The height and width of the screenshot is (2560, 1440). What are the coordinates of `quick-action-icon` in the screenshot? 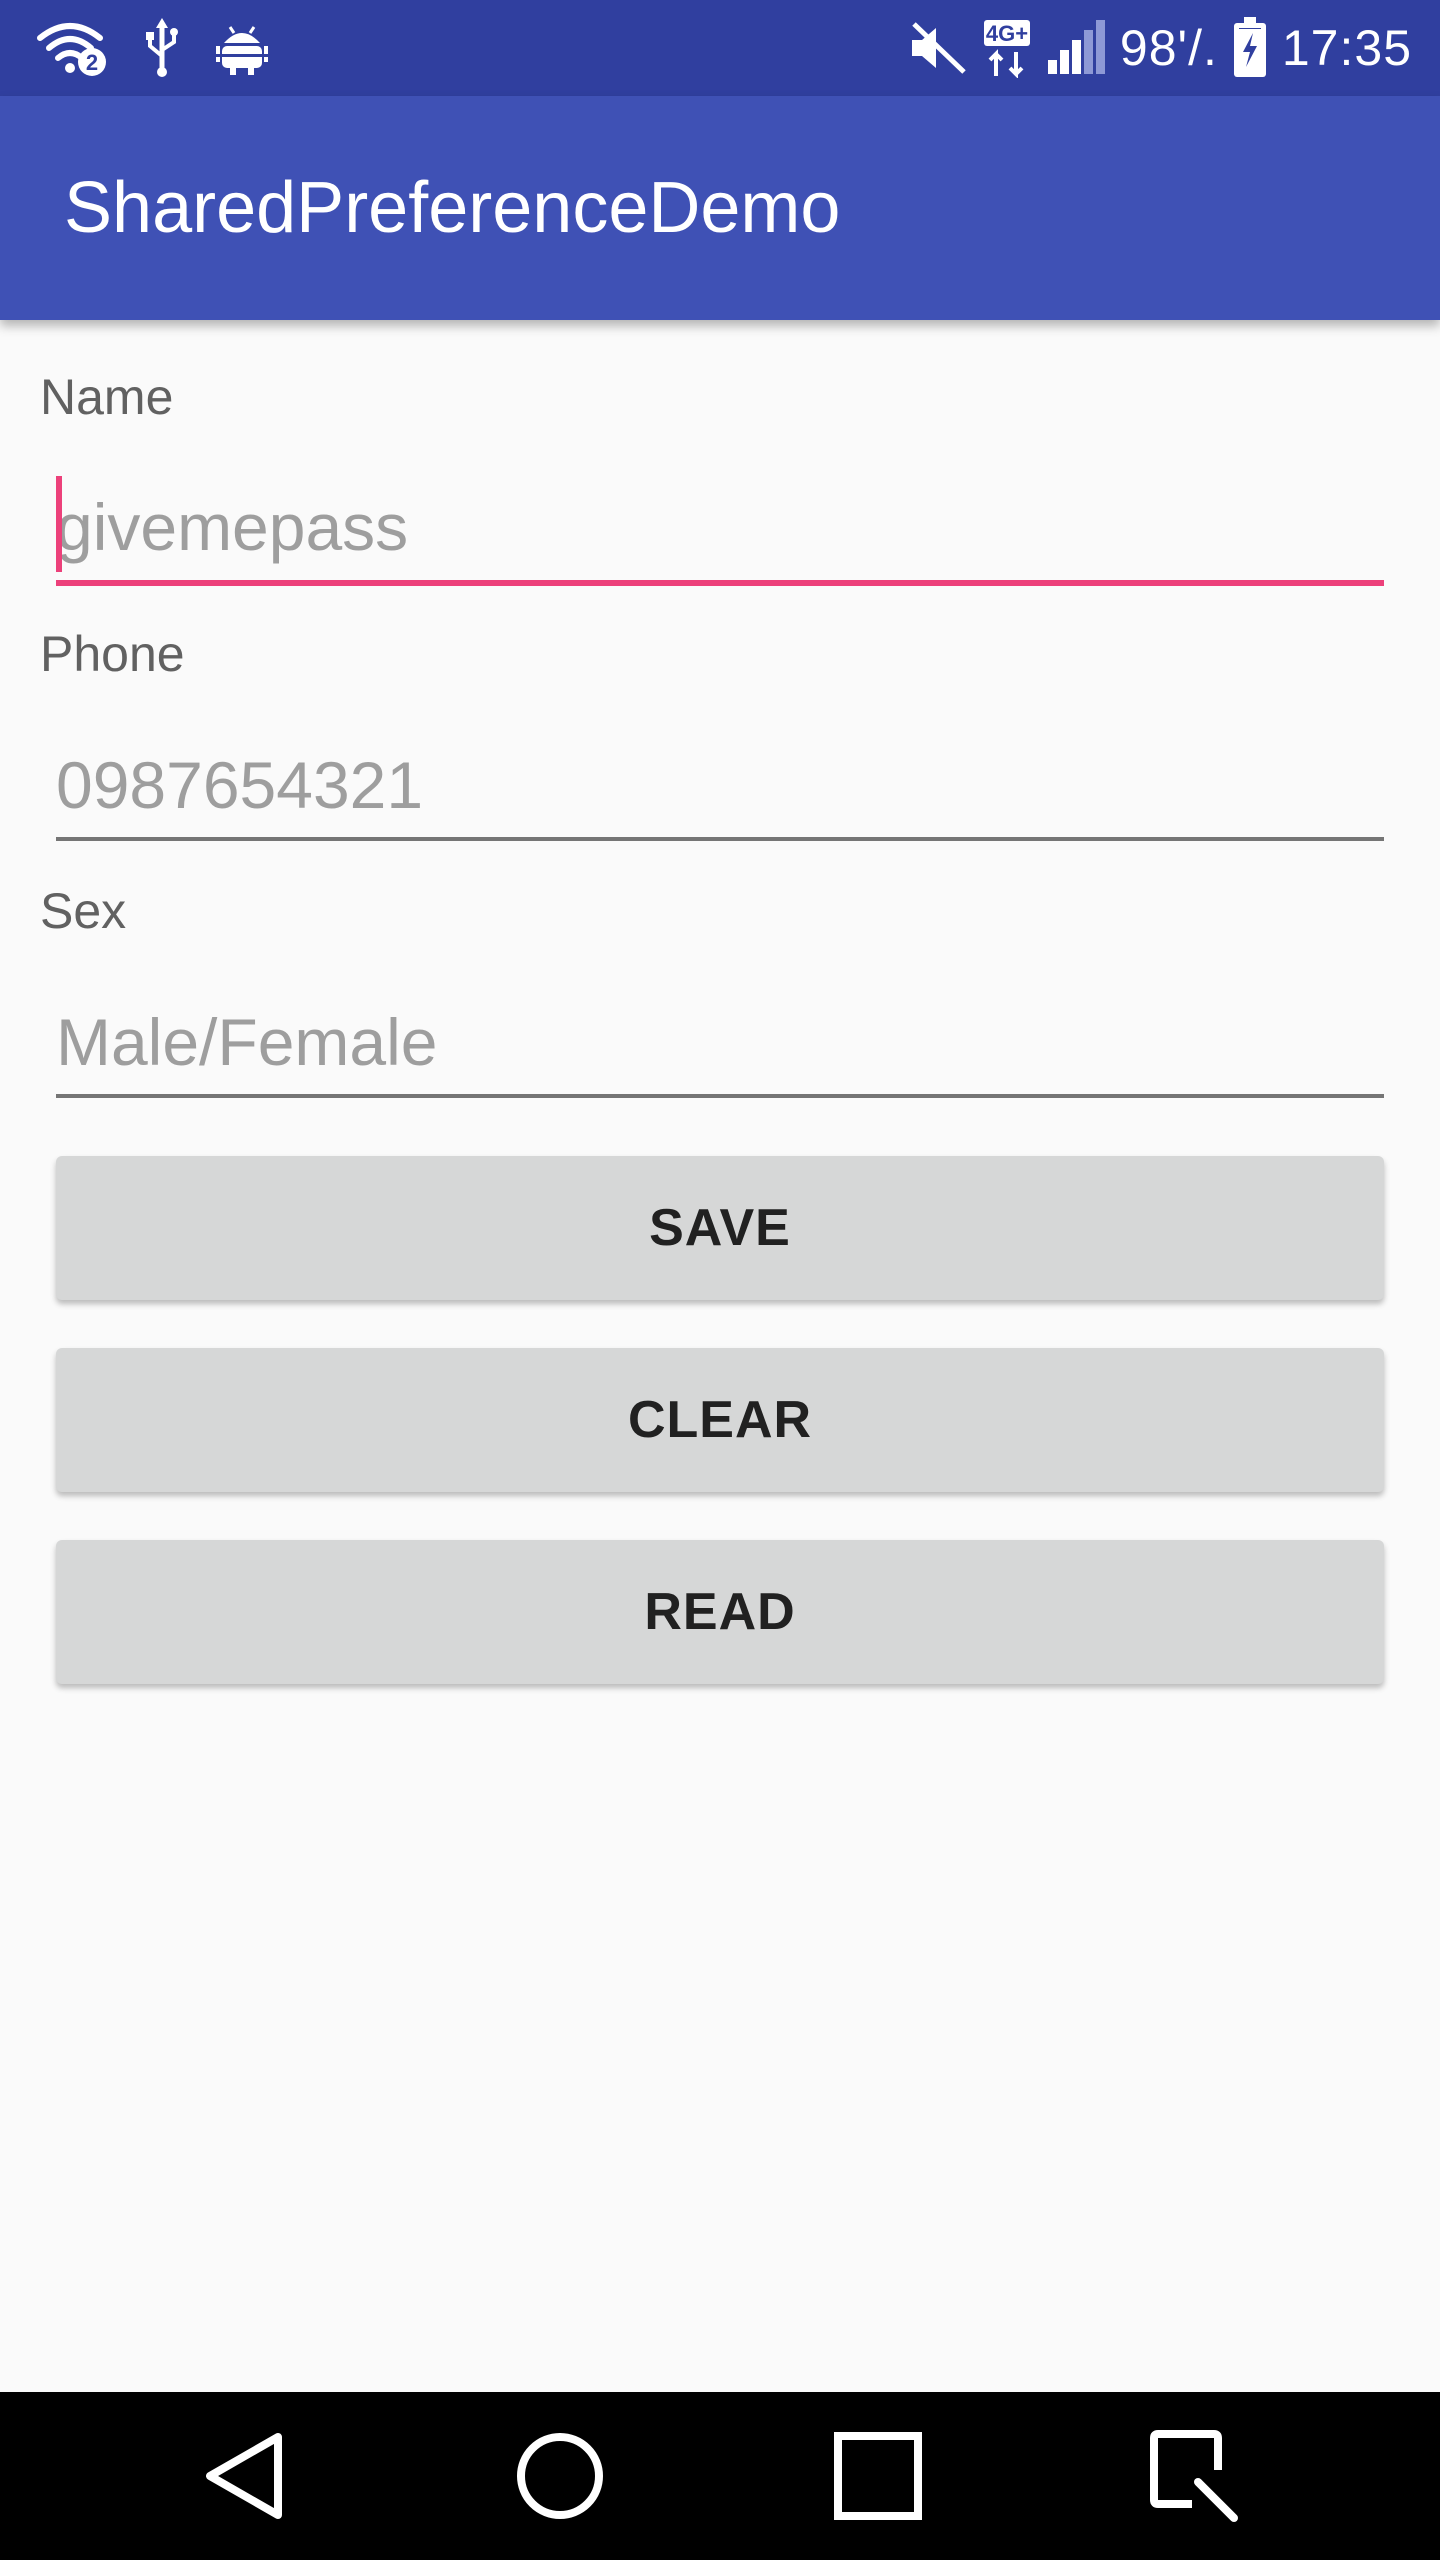 It's located at (1194, 2476).